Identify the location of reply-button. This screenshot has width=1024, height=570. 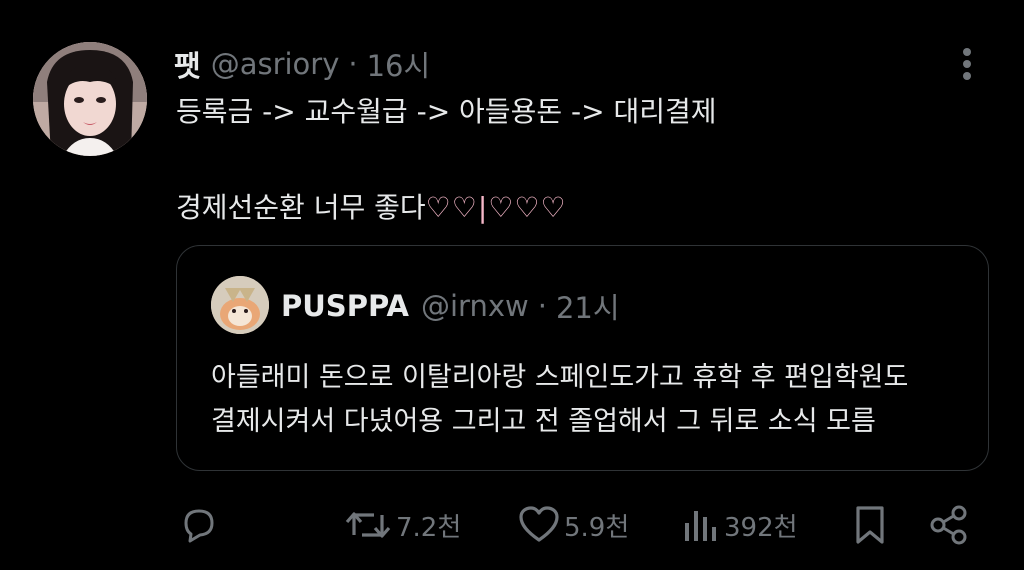
(201, 525).